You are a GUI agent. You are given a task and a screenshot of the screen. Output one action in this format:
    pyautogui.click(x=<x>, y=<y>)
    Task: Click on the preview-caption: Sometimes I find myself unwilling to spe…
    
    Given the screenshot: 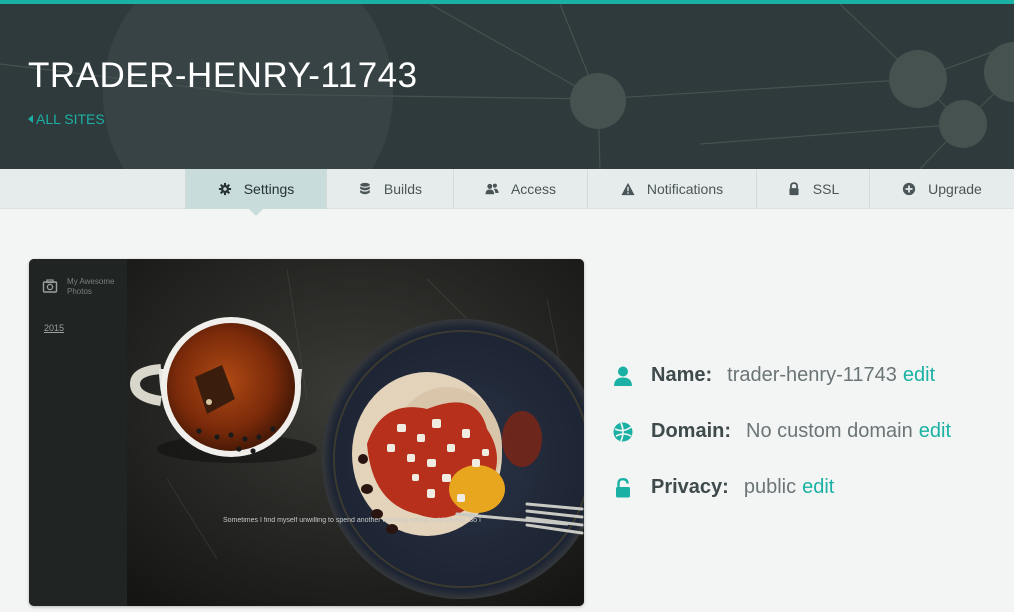 What is the action you would take?
    pyautogui.click(x=353, y=520)
    